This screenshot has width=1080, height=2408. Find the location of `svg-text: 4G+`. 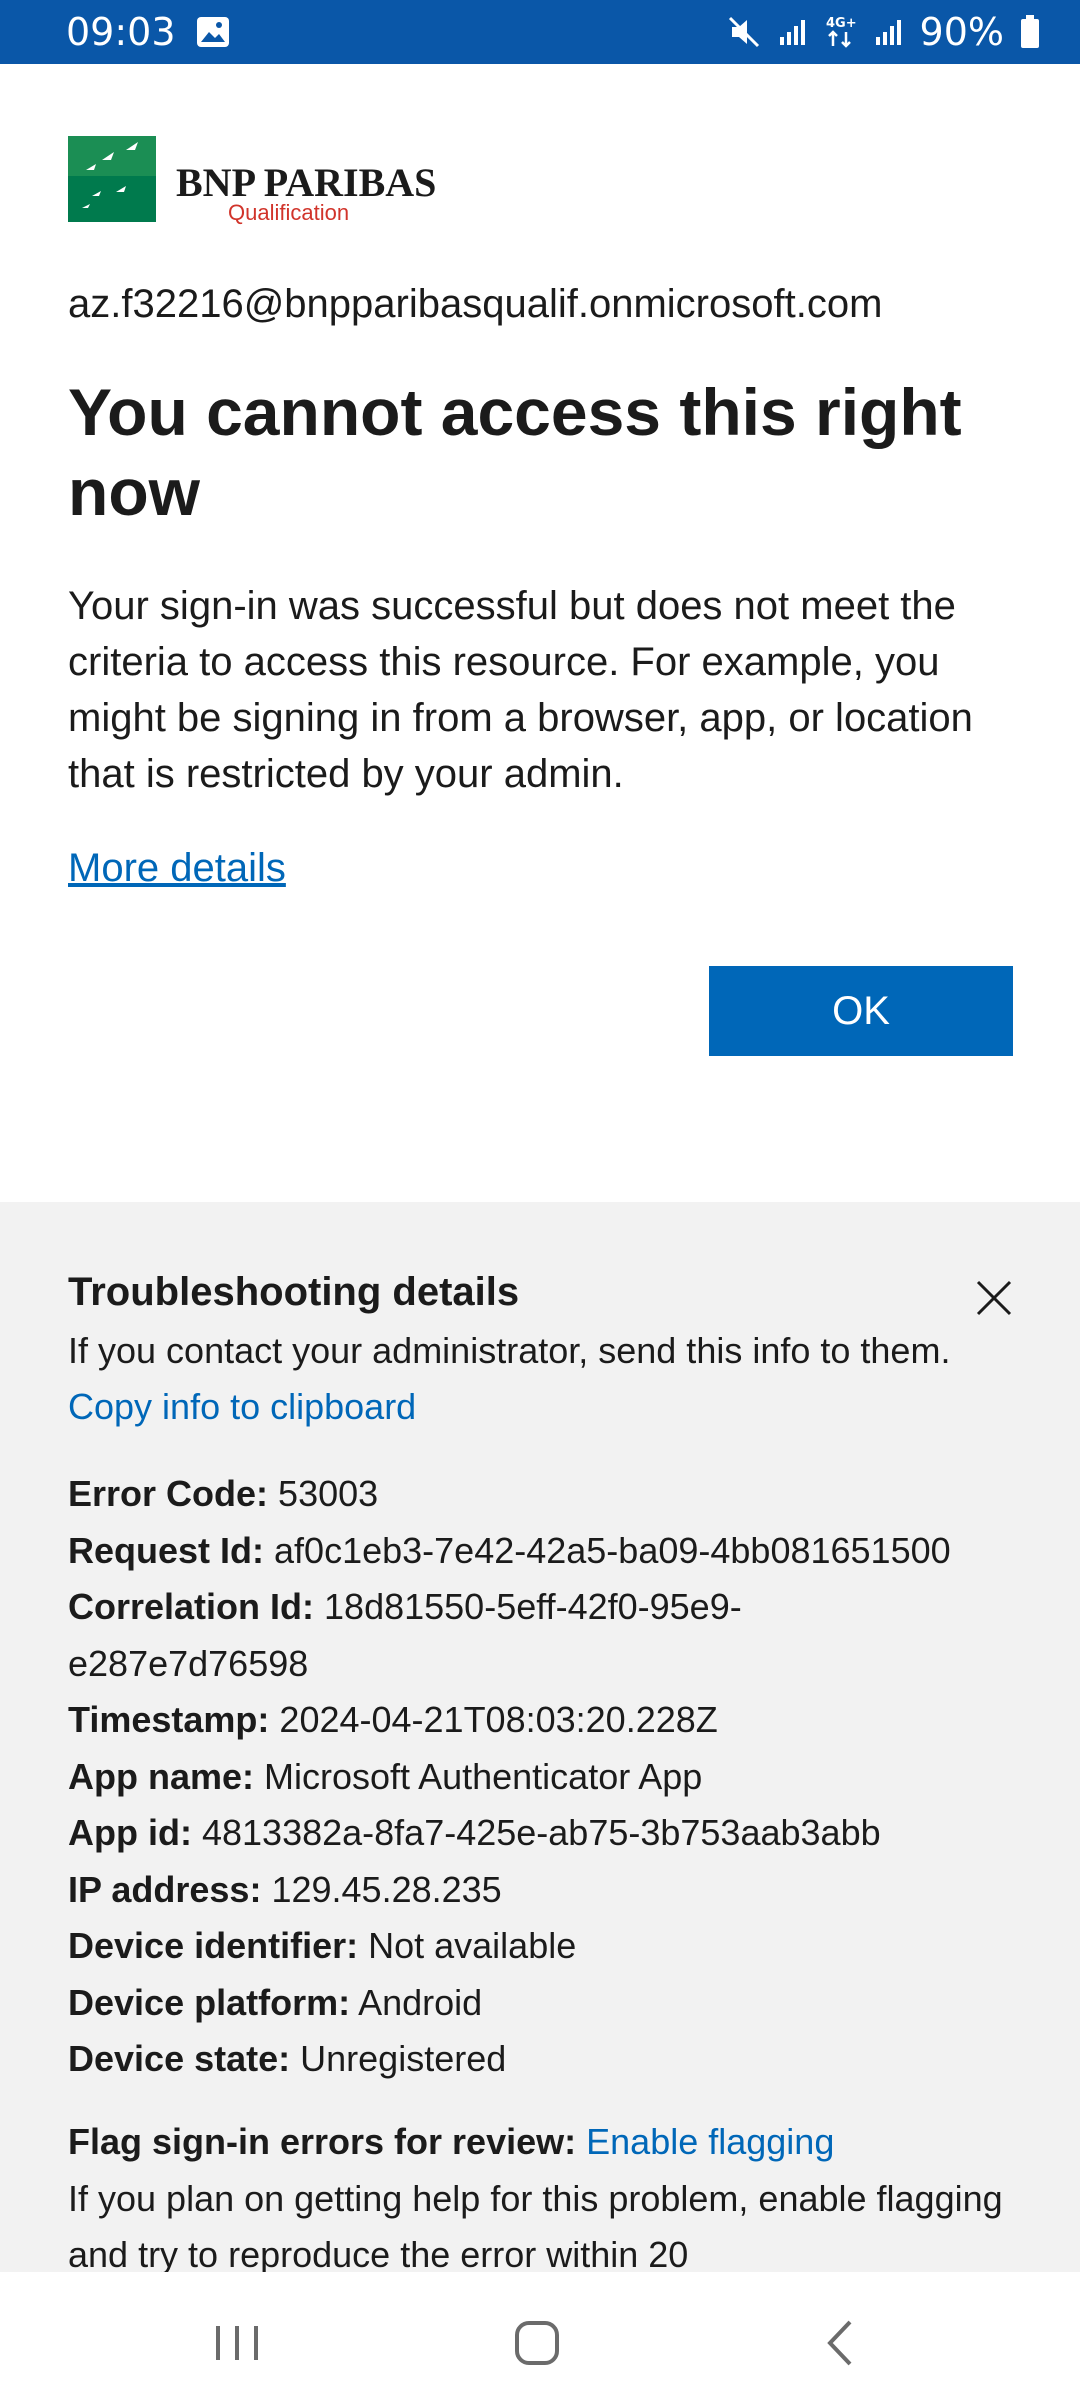

svg-text: 4G+ is located at coordinates (841, 23).